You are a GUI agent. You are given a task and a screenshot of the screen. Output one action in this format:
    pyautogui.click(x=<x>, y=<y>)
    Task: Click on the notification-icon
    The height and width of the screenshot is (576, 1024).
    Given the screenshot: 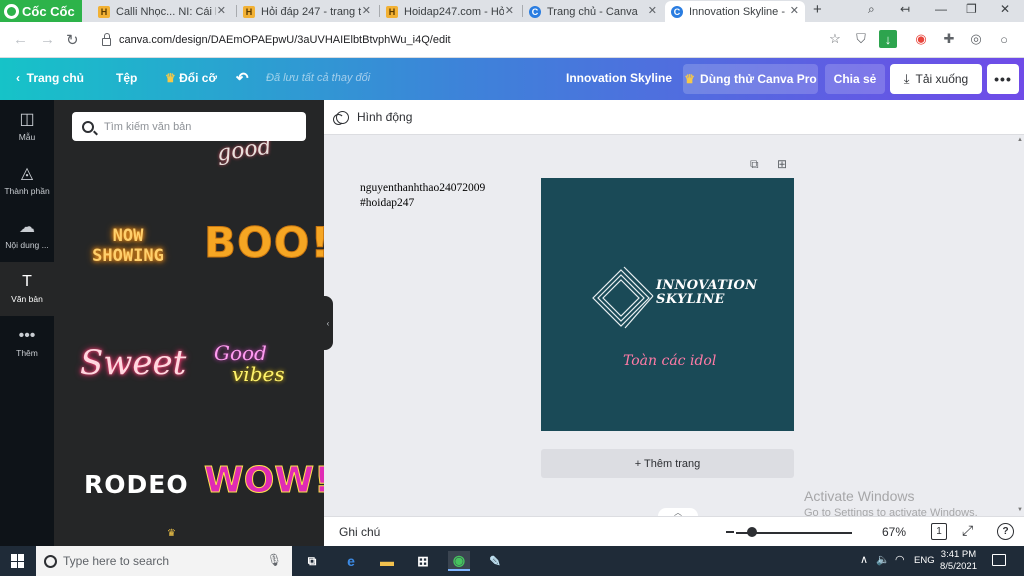 What is the action you would take?
    pyautogui.click(x=999, y=560)
    